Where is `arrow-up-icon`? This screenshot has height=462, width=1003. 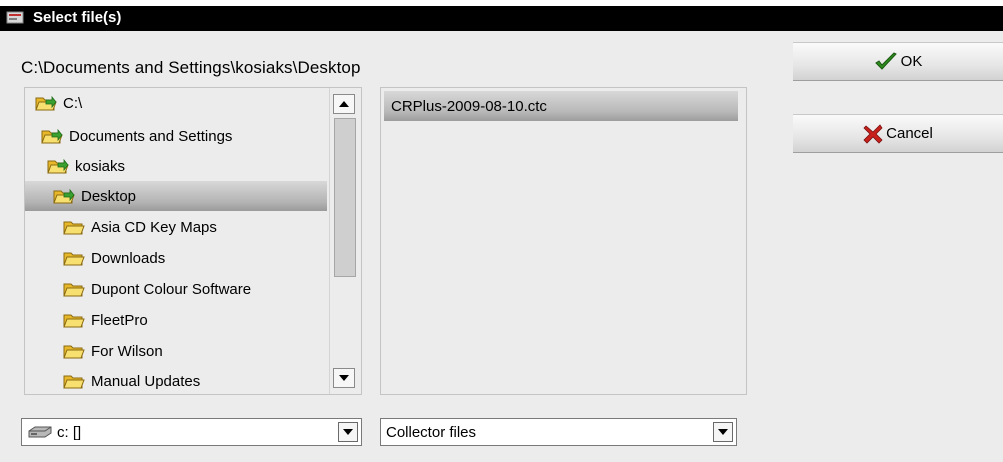
arrow-up-icon is located at coordinates (344, 104).